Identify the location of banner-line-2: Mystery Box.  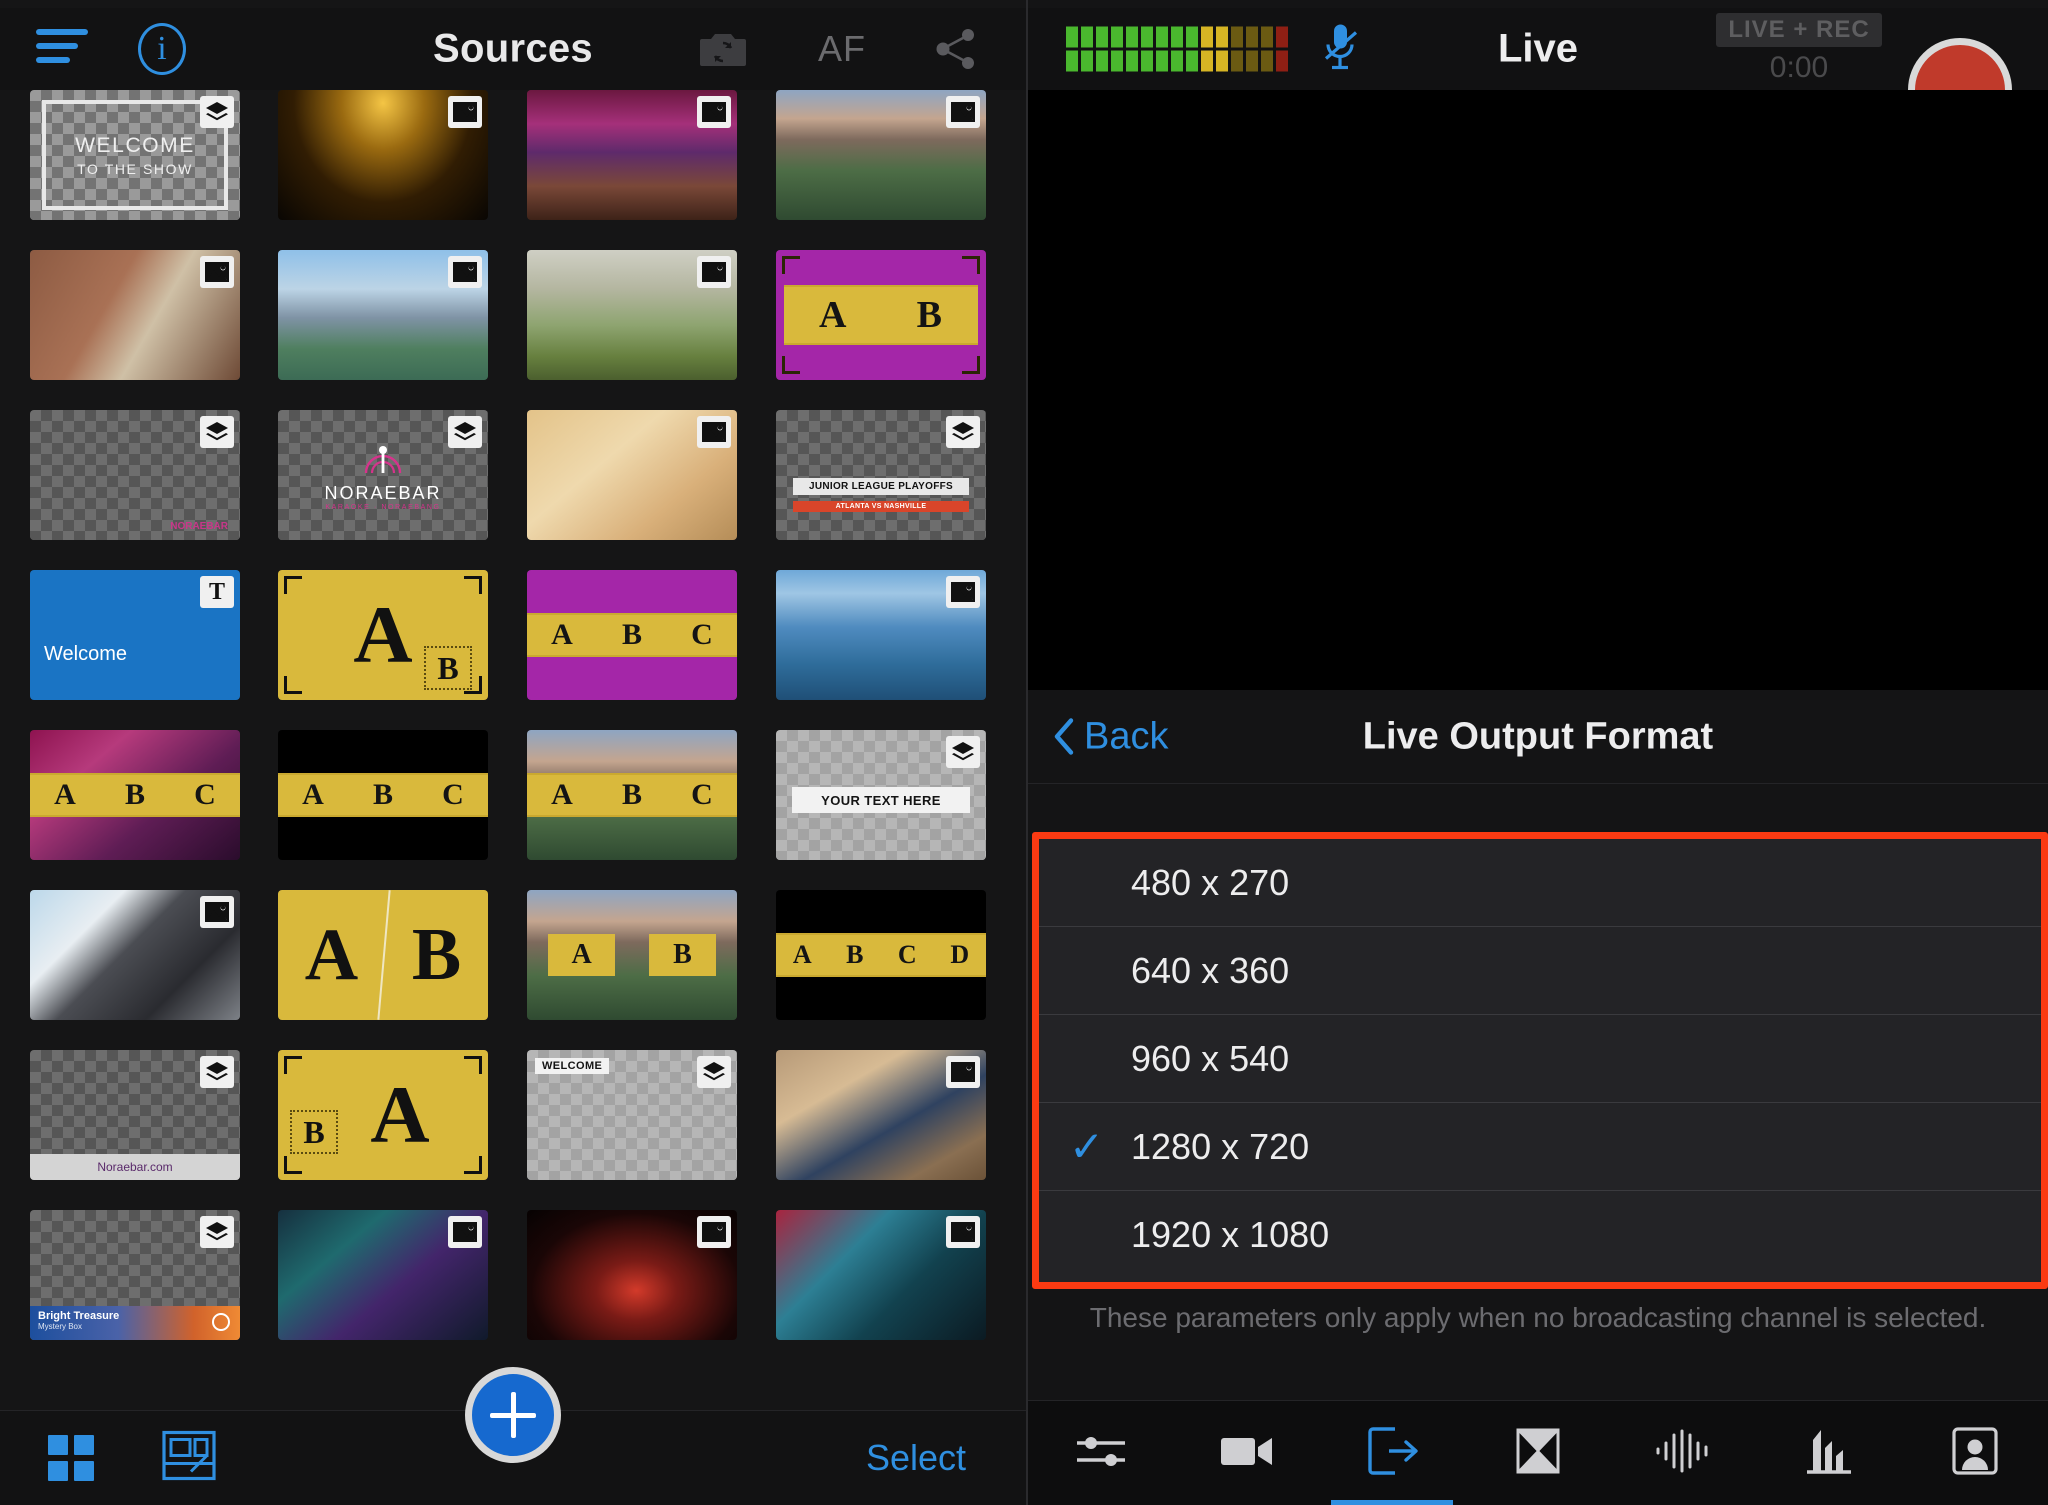
(60, 1326).